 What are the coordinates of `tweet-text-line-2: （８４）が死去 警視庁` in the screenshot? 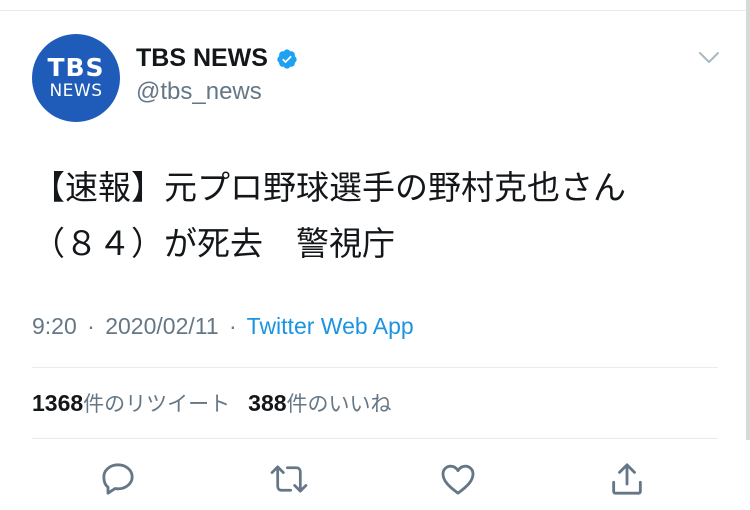 It's located at (213, 243).